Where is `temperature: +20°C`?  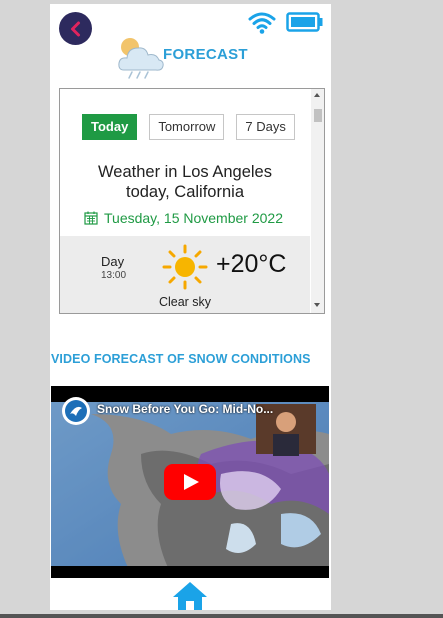 temperature: +20°C is located at coordinates (251, 264).